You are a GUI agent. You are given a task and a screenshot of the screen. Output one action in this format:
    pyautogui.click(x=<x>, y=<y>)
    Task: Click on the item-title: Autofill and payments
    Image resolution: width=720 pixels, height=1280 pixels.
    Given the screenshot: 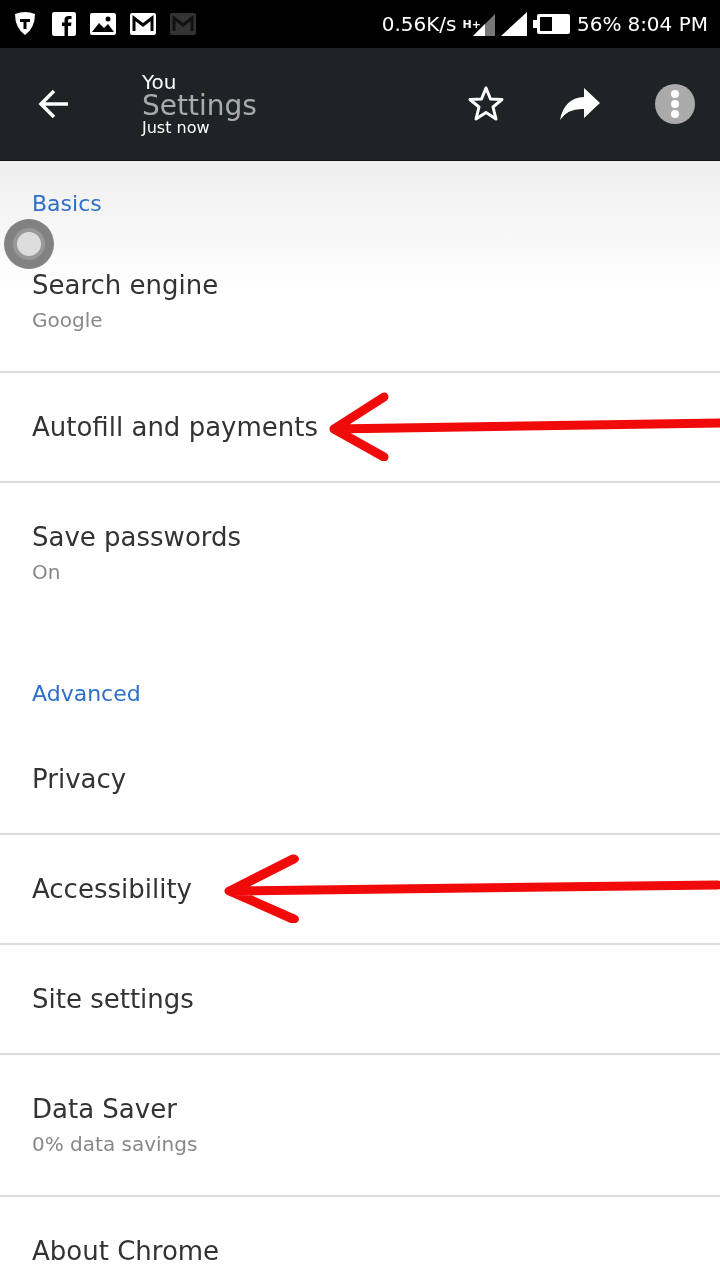 What is the action you would take?
    pyautogui.click(x=175, y=427)
    